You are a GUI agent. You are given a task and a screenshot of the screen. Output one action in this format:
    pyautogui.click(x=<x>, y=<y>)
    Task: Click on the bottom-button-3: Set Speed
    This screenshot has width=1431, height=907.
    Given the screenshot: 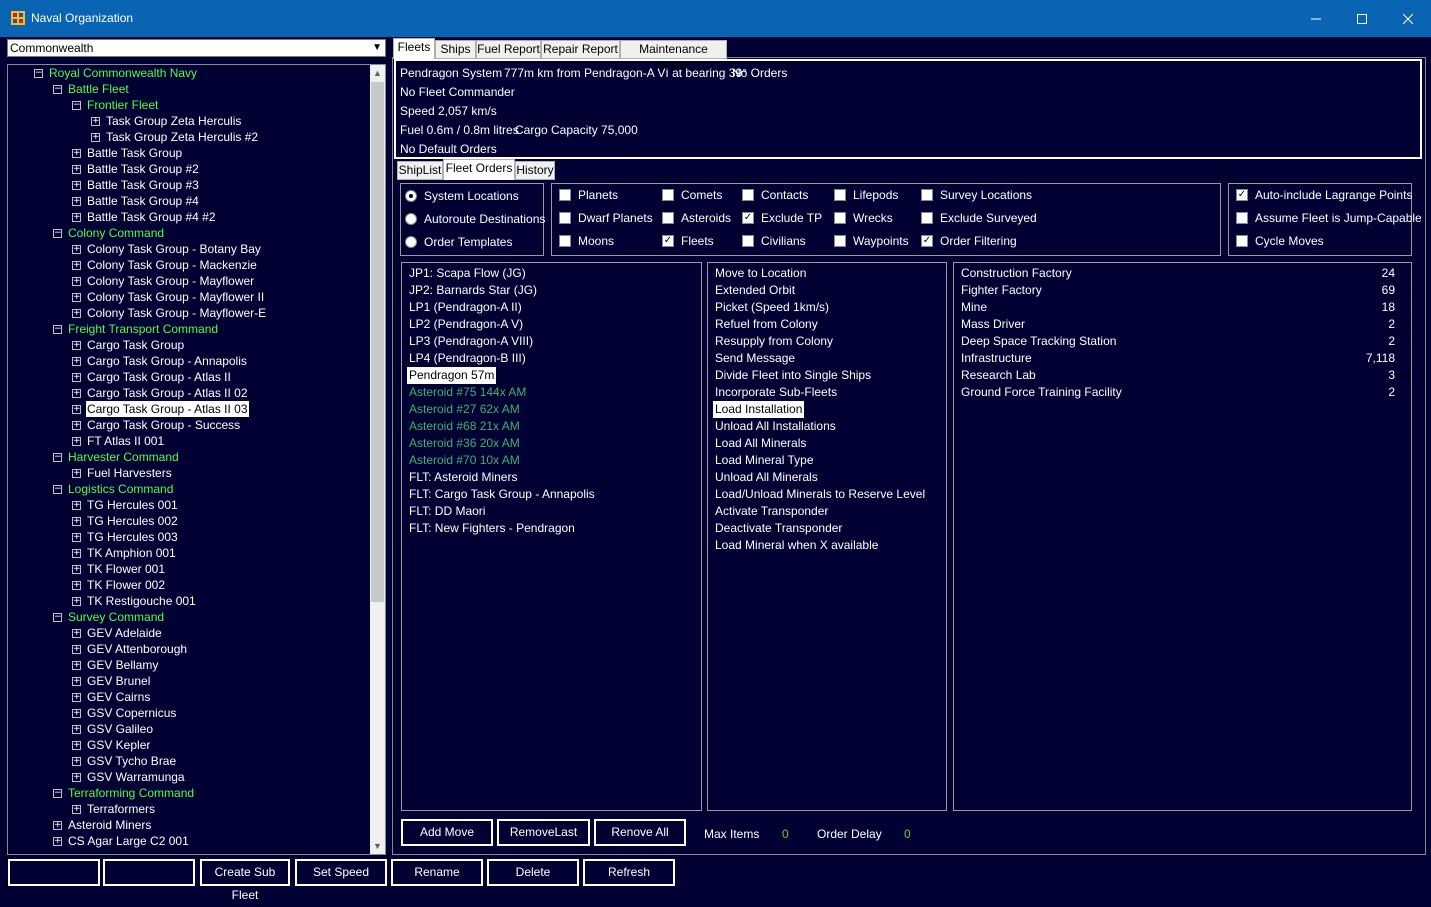 What is the action you would take?
    pyautogui.click(x=341, y=872)
    